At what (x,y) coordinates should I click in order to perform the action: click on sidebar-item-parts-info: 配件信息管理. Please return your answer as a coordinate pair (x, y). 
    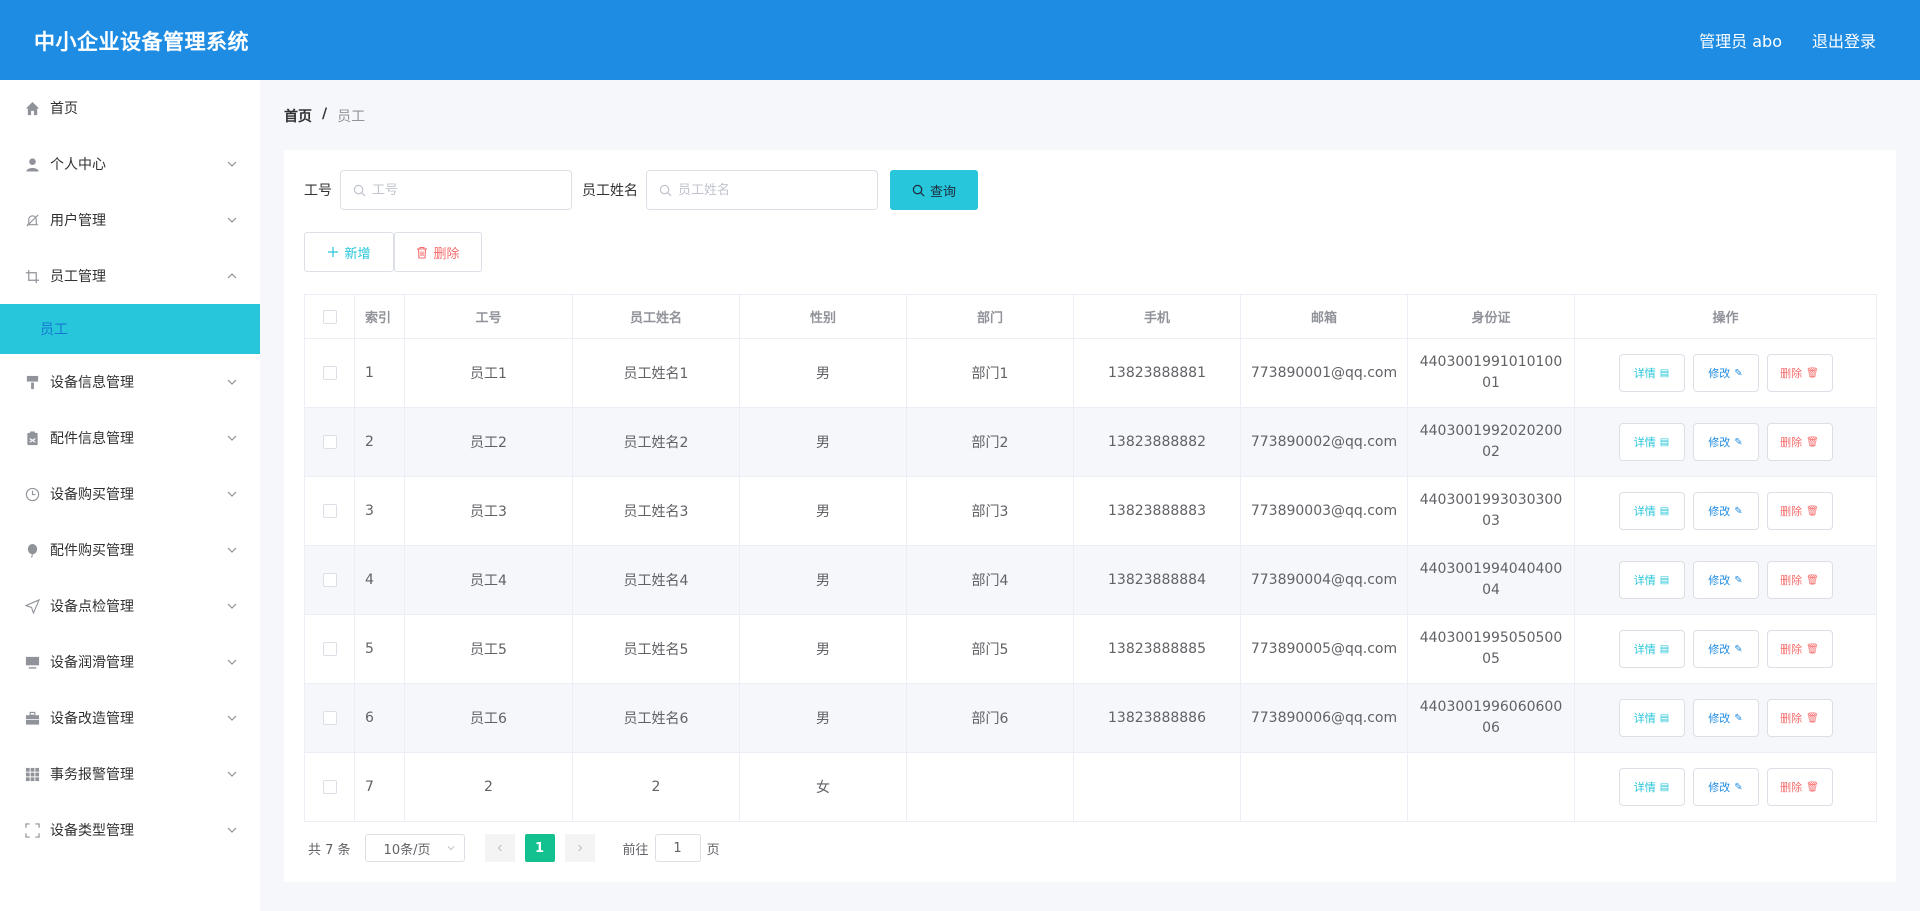
    Looking at the image, I should click on (130, 438).